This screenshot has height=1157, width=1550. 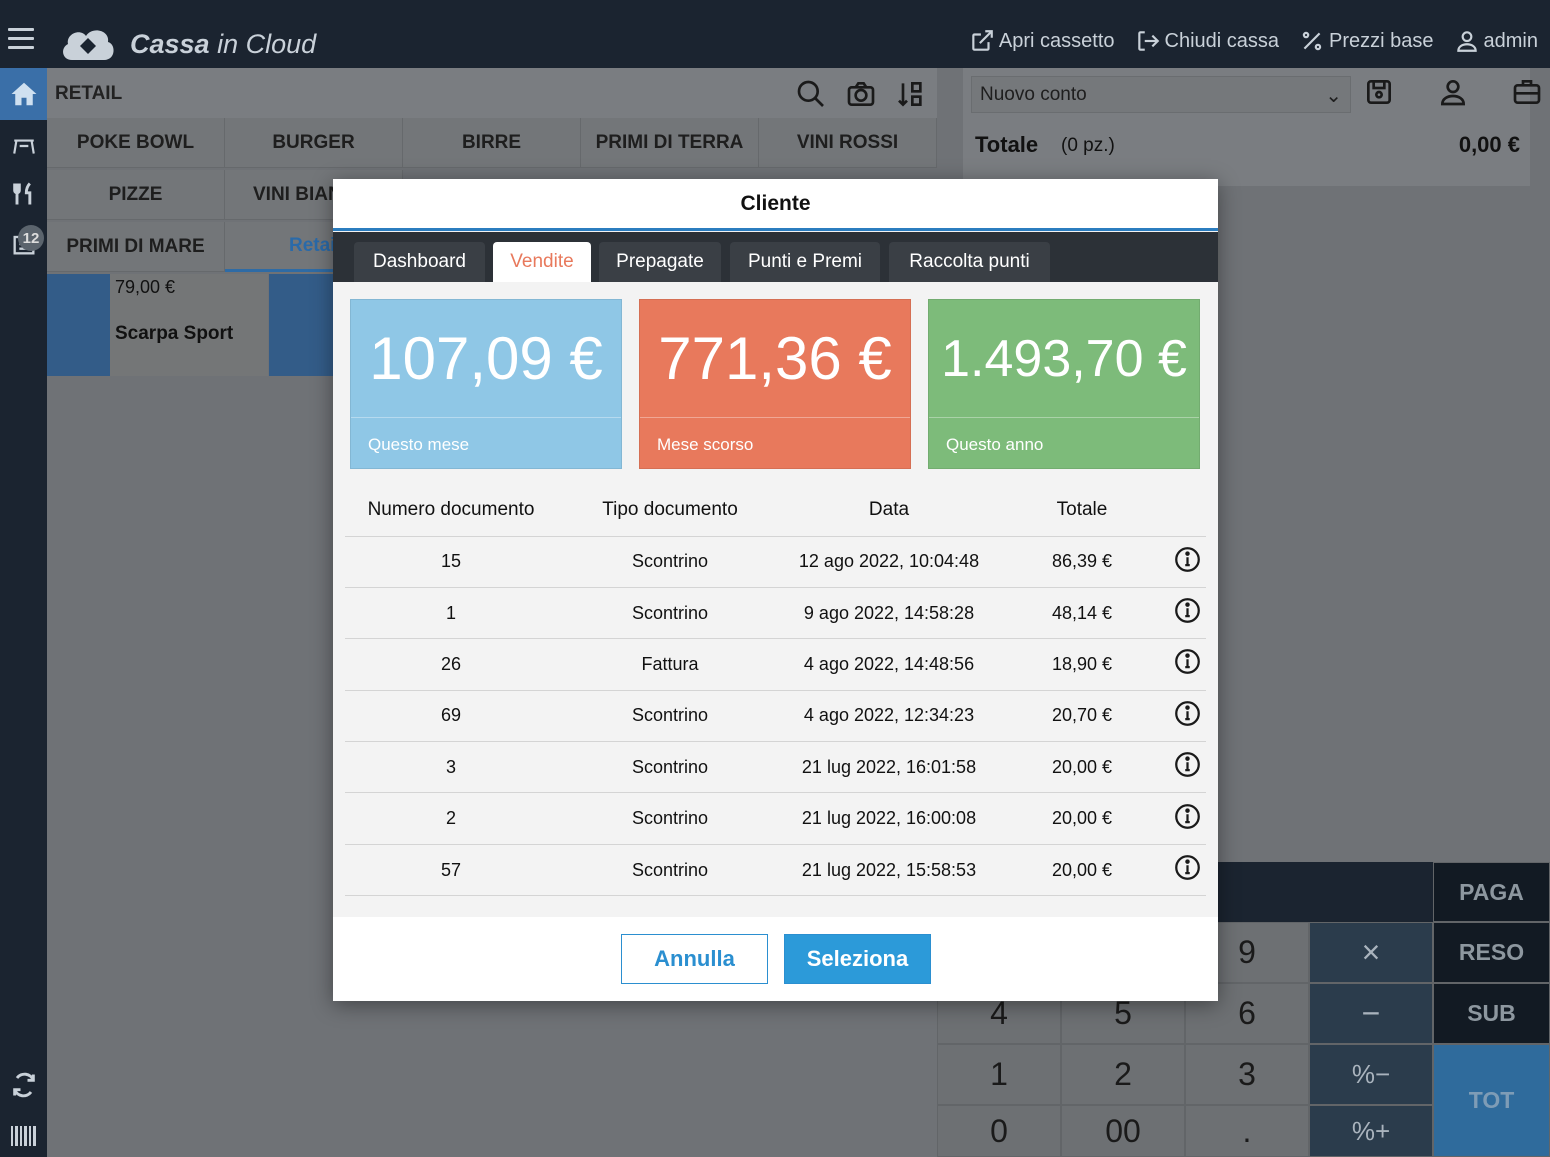 What do you see at coordinates (1371, 1131) in the screenshot?
I see `percent-plus-key: %+` at bounding box center [1371, 1131].